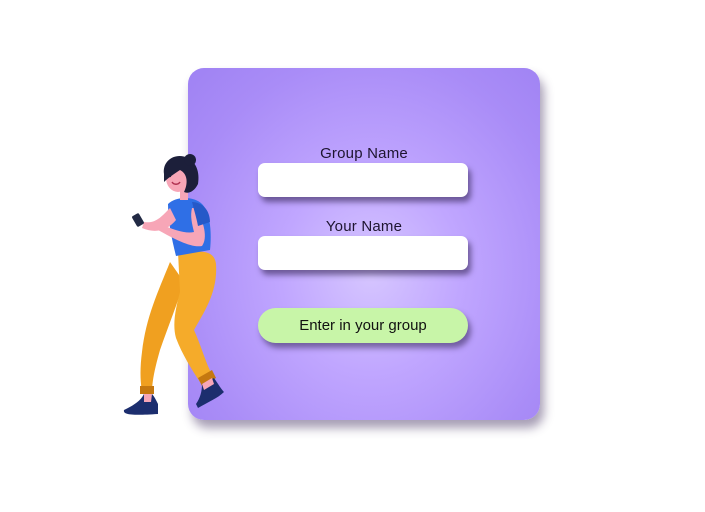 This screenshot has height=512, width=705. I want to click on woman-with-phone-illustration, so click(173, 284).